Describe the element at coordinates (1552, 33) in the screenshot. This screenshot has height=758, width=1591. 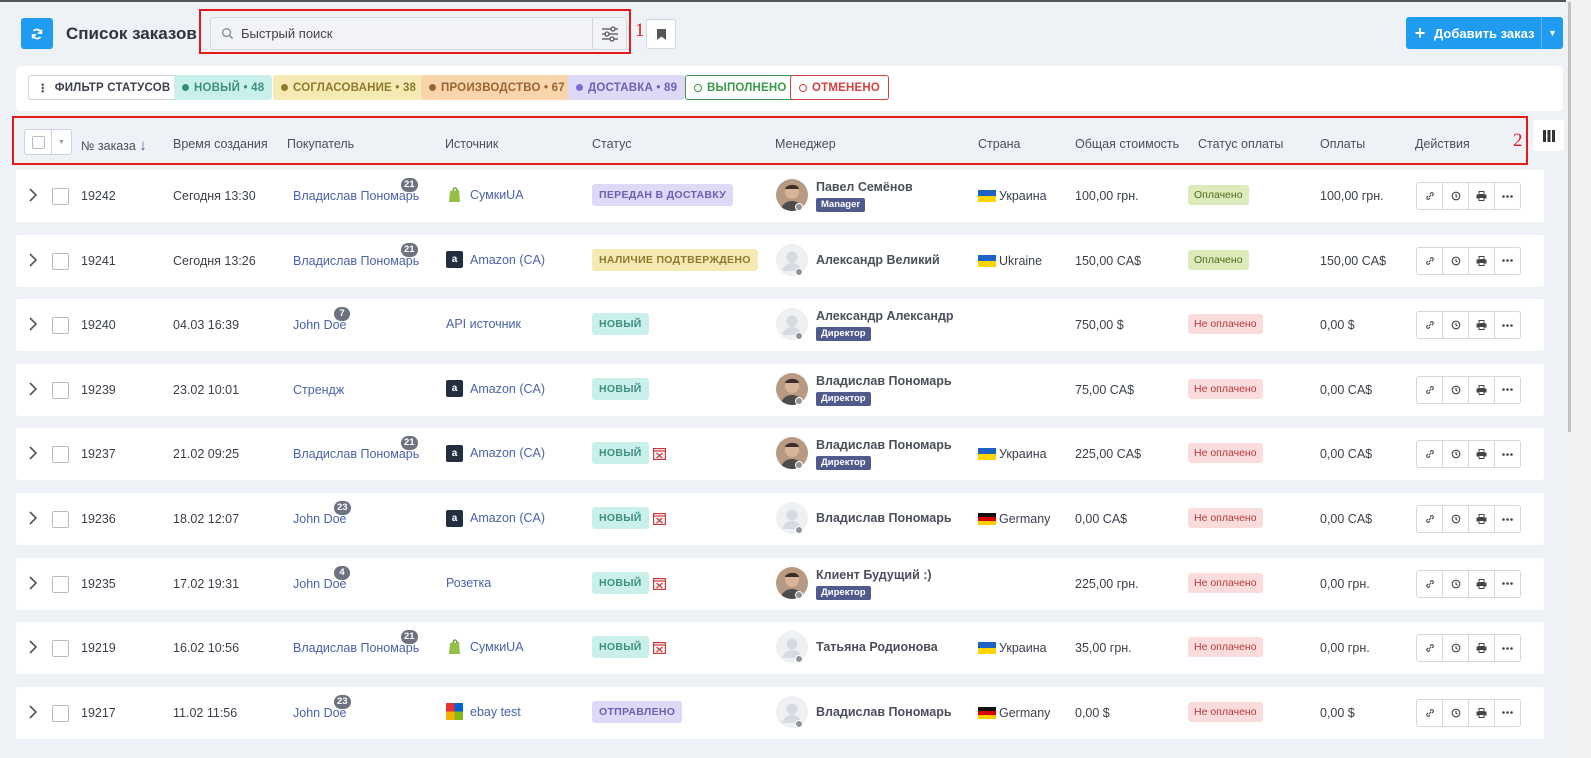
I see `chevron-down-icon: ▼` at that location.